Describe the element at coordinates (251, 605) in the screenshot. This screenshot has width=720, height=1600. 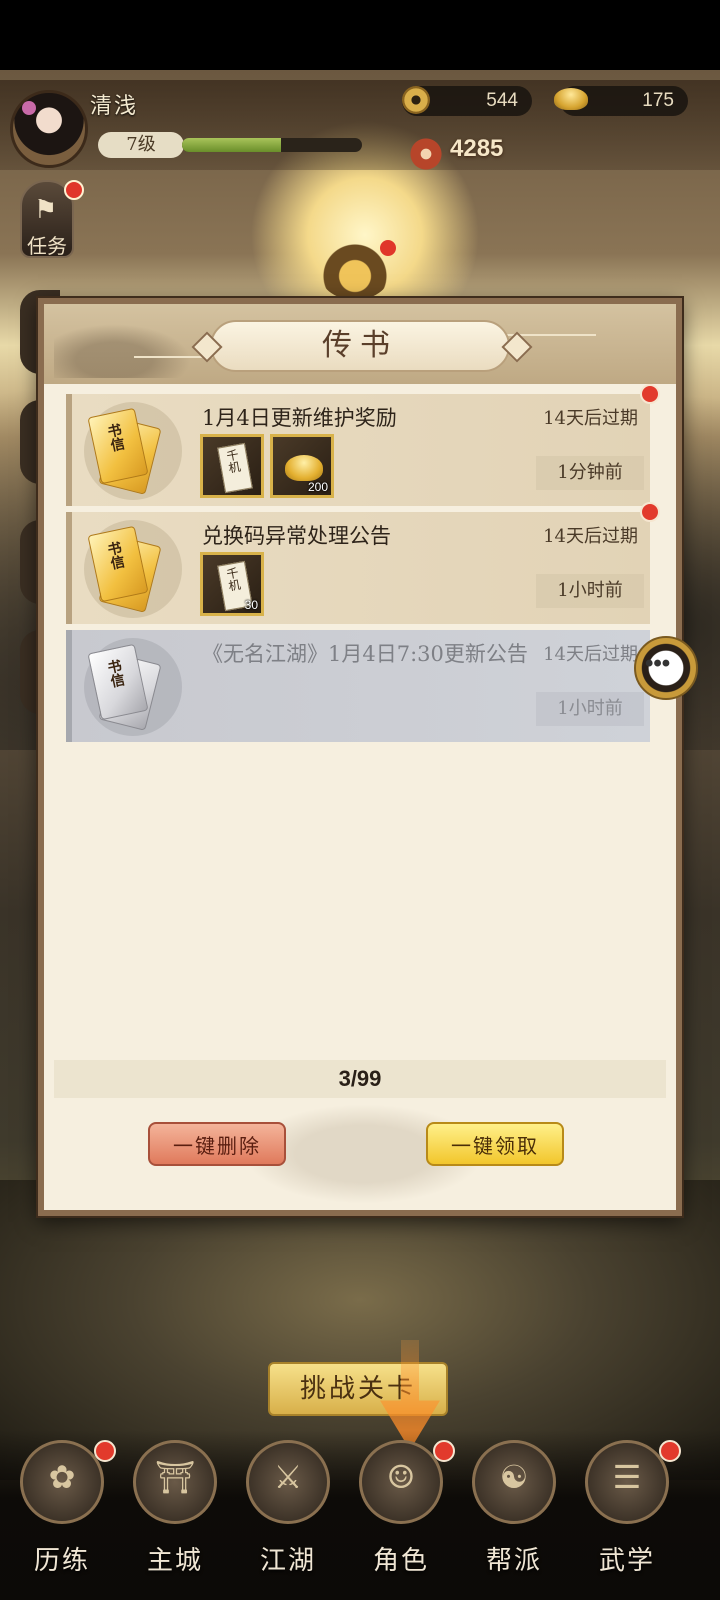
I see `reward-item-count: 30` at that location.